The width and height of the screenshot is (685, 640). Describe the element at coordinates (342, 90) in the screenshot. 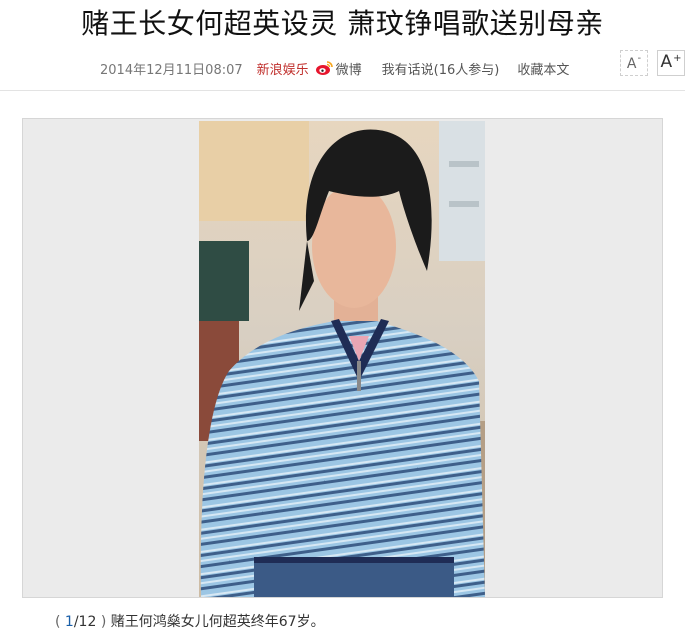

I see `header-divider` at that location.